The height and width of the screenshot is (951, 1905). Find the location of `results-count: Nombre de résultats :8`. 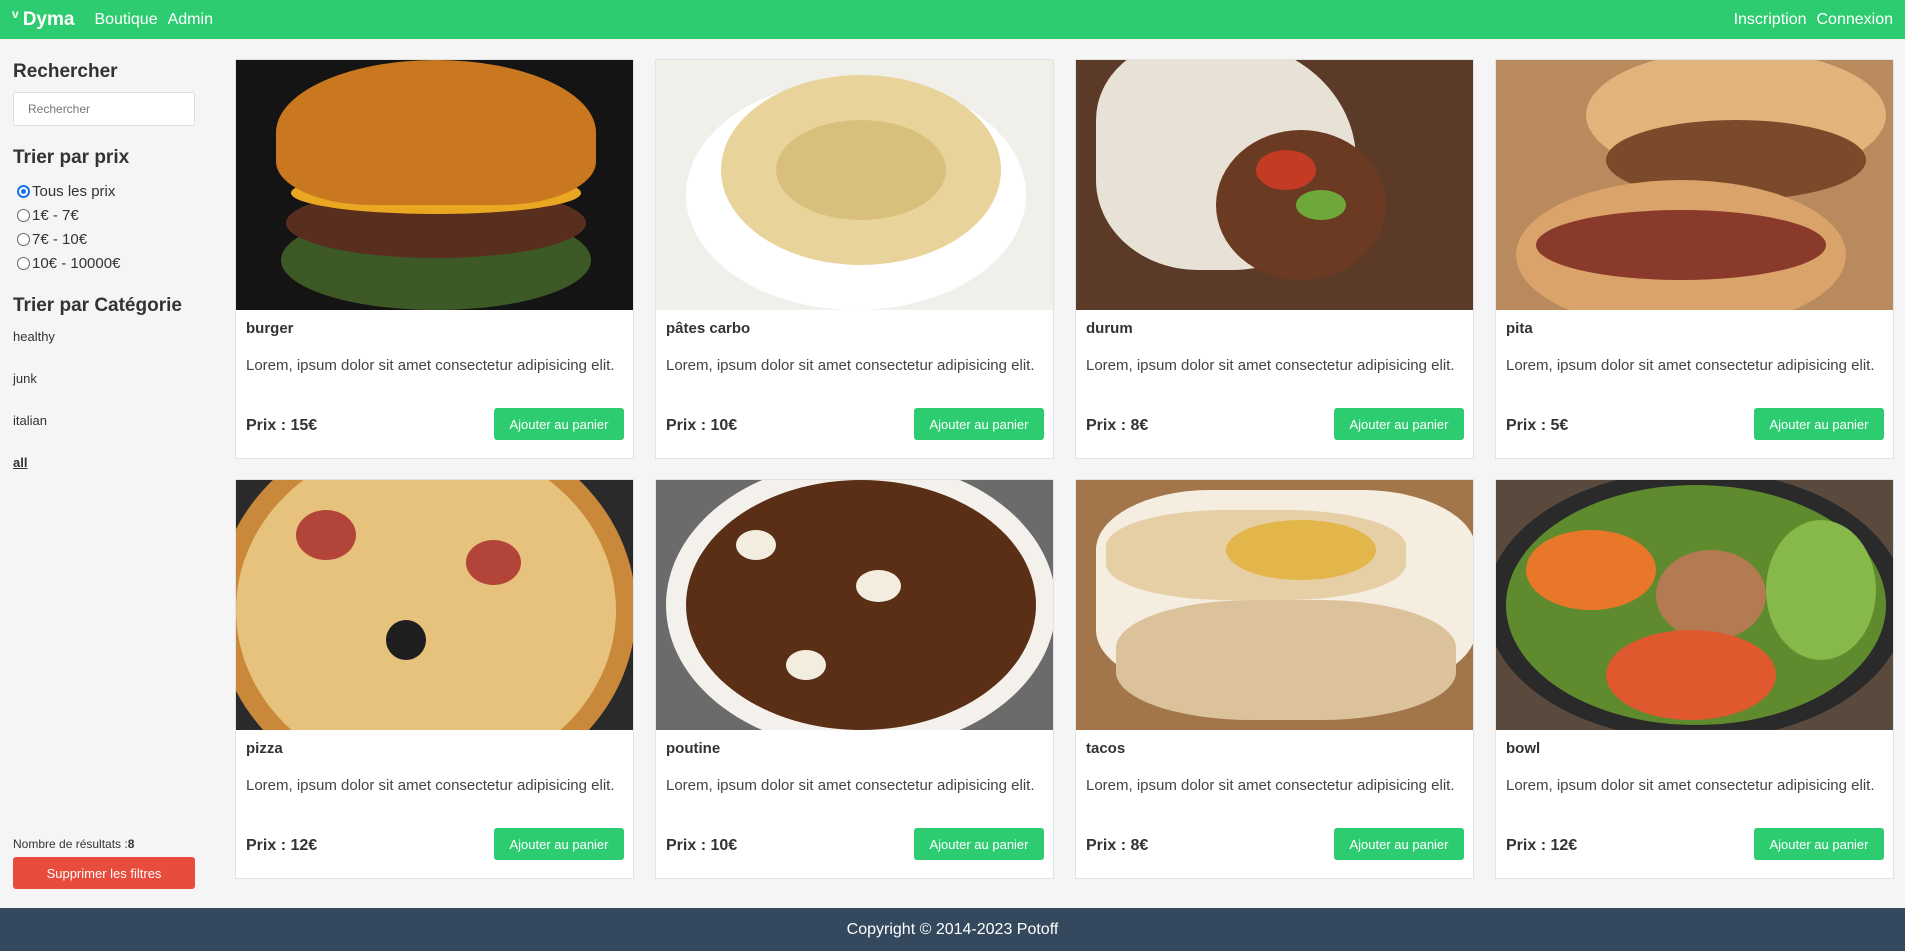

results-count: Nombre de résultats :8 is located at coordinates (73, 844).